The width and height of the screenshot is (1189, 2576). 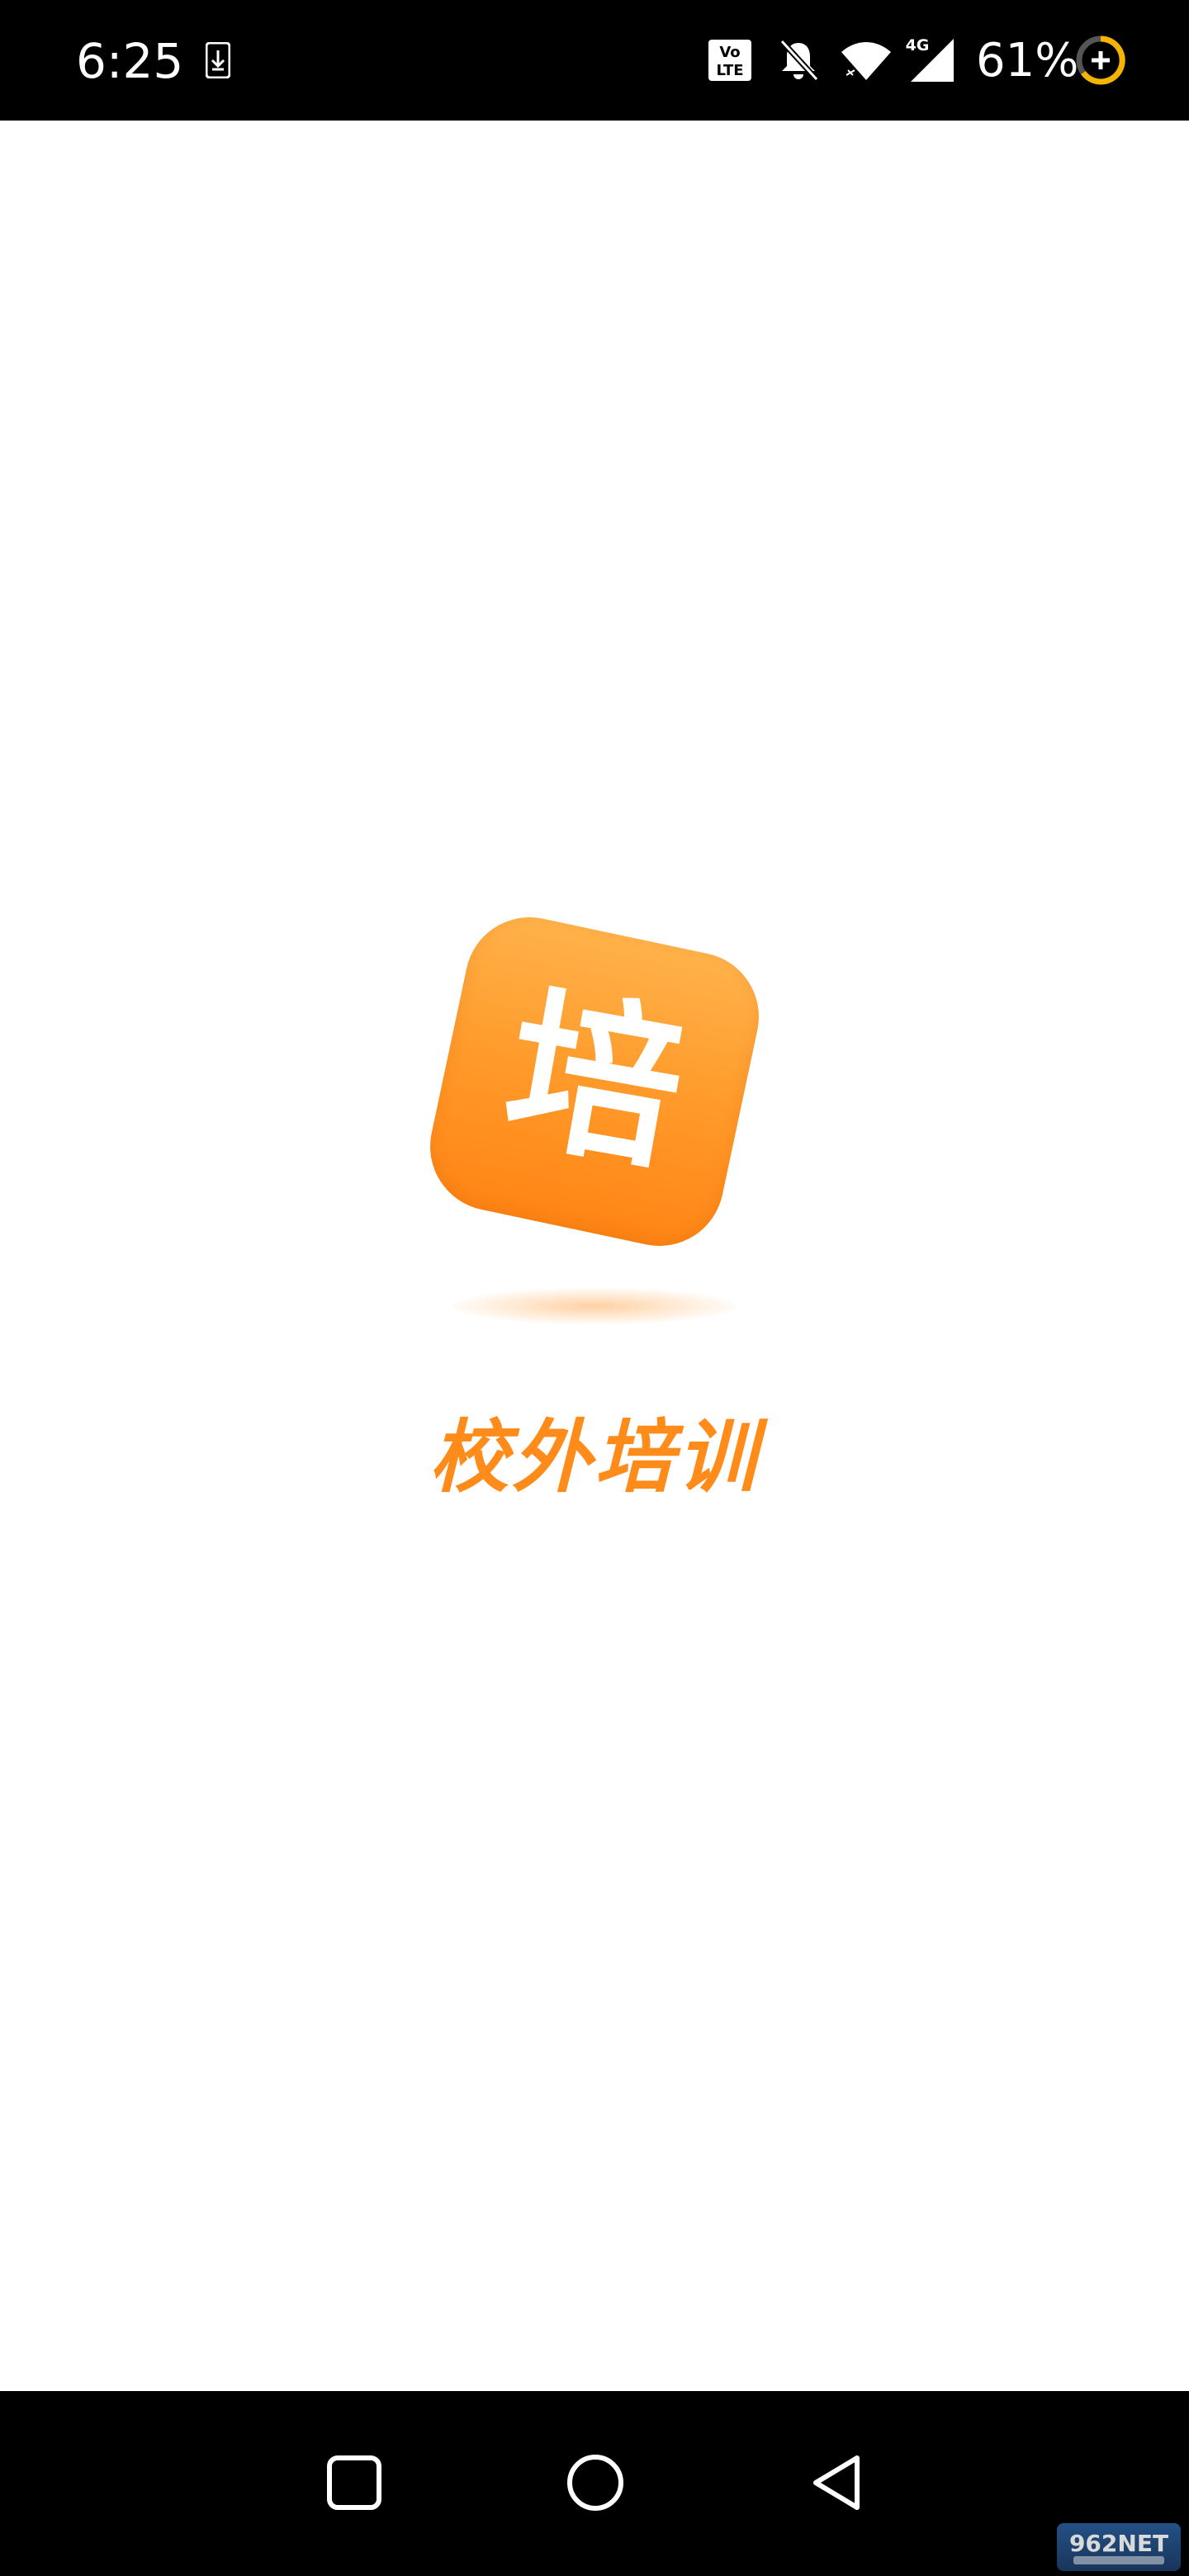 What do you see at coordinates (798, 60) in the screenshot?
I see `bell-muted-icon` at bounding box center [798, 60].